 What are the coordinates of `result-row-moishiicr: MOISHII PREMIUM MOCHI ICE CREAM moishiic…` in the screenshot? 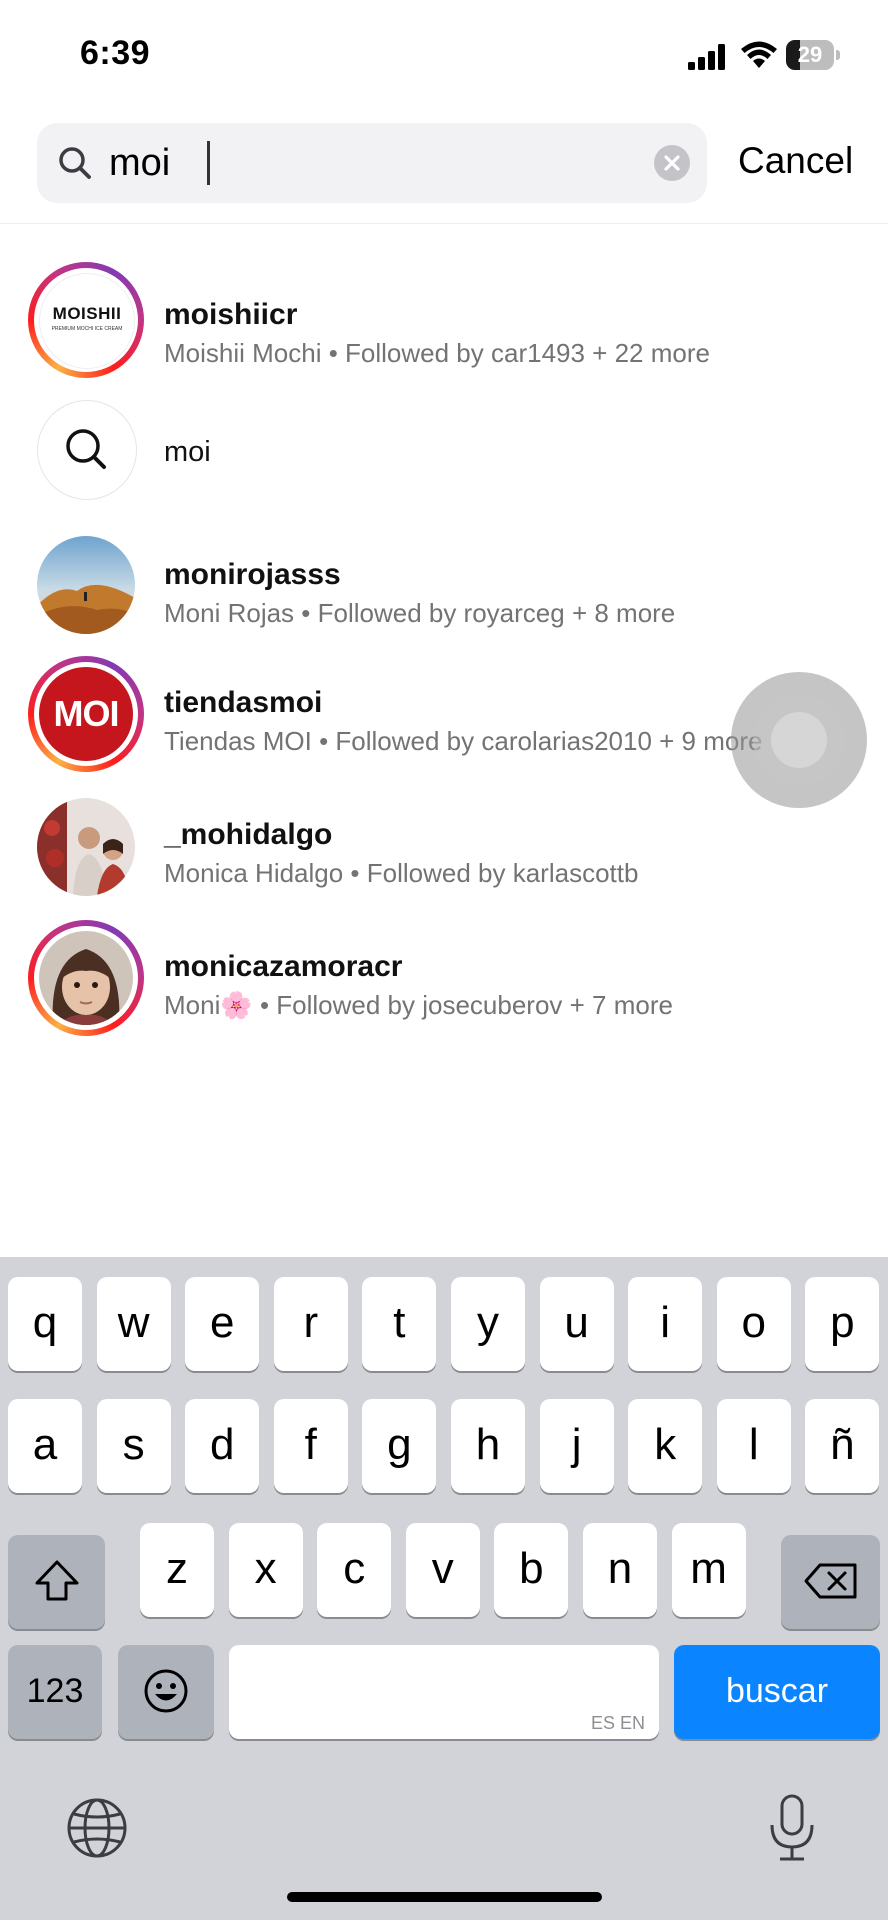 It's located at (444, 322).